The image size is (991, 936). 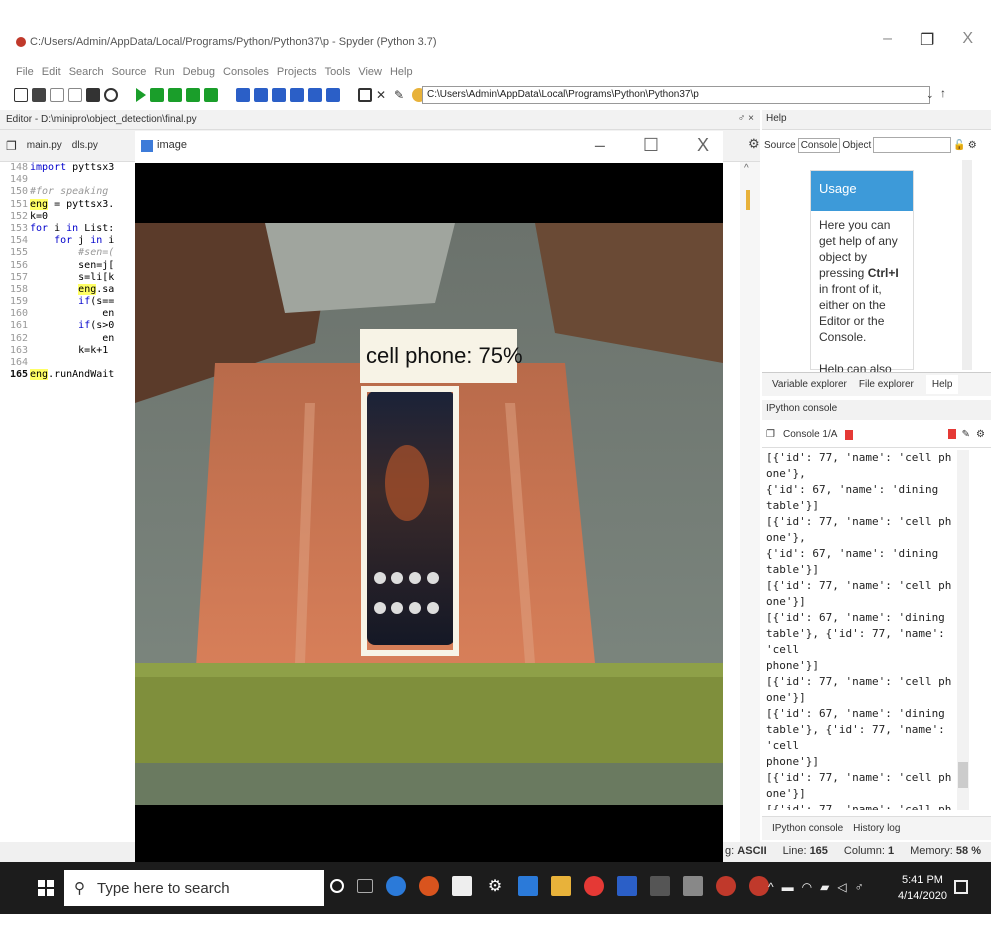 What do you see at coordinates (912, 145) in the screenshot?
I see `object-input` at bounding box center [912, 145].